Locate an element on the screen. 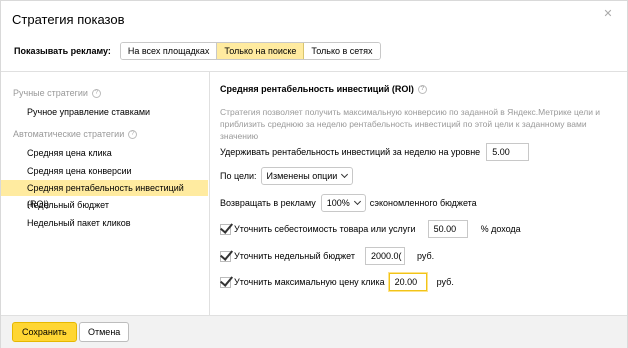  goal-select: Изменены опции is located at coordinates (307, 176).